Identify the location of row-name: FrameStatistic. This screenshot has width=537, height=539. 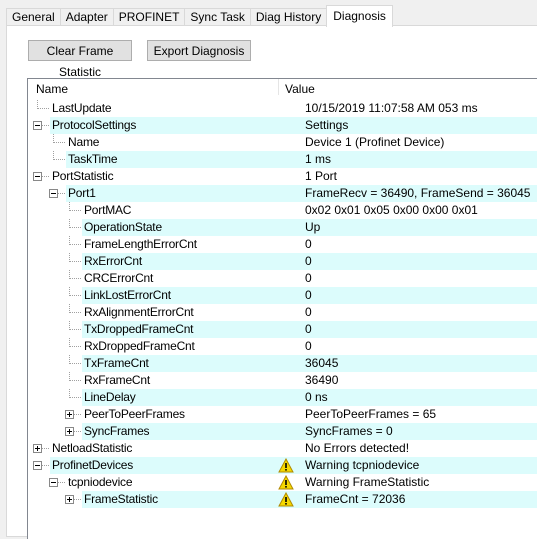
(121, 499).